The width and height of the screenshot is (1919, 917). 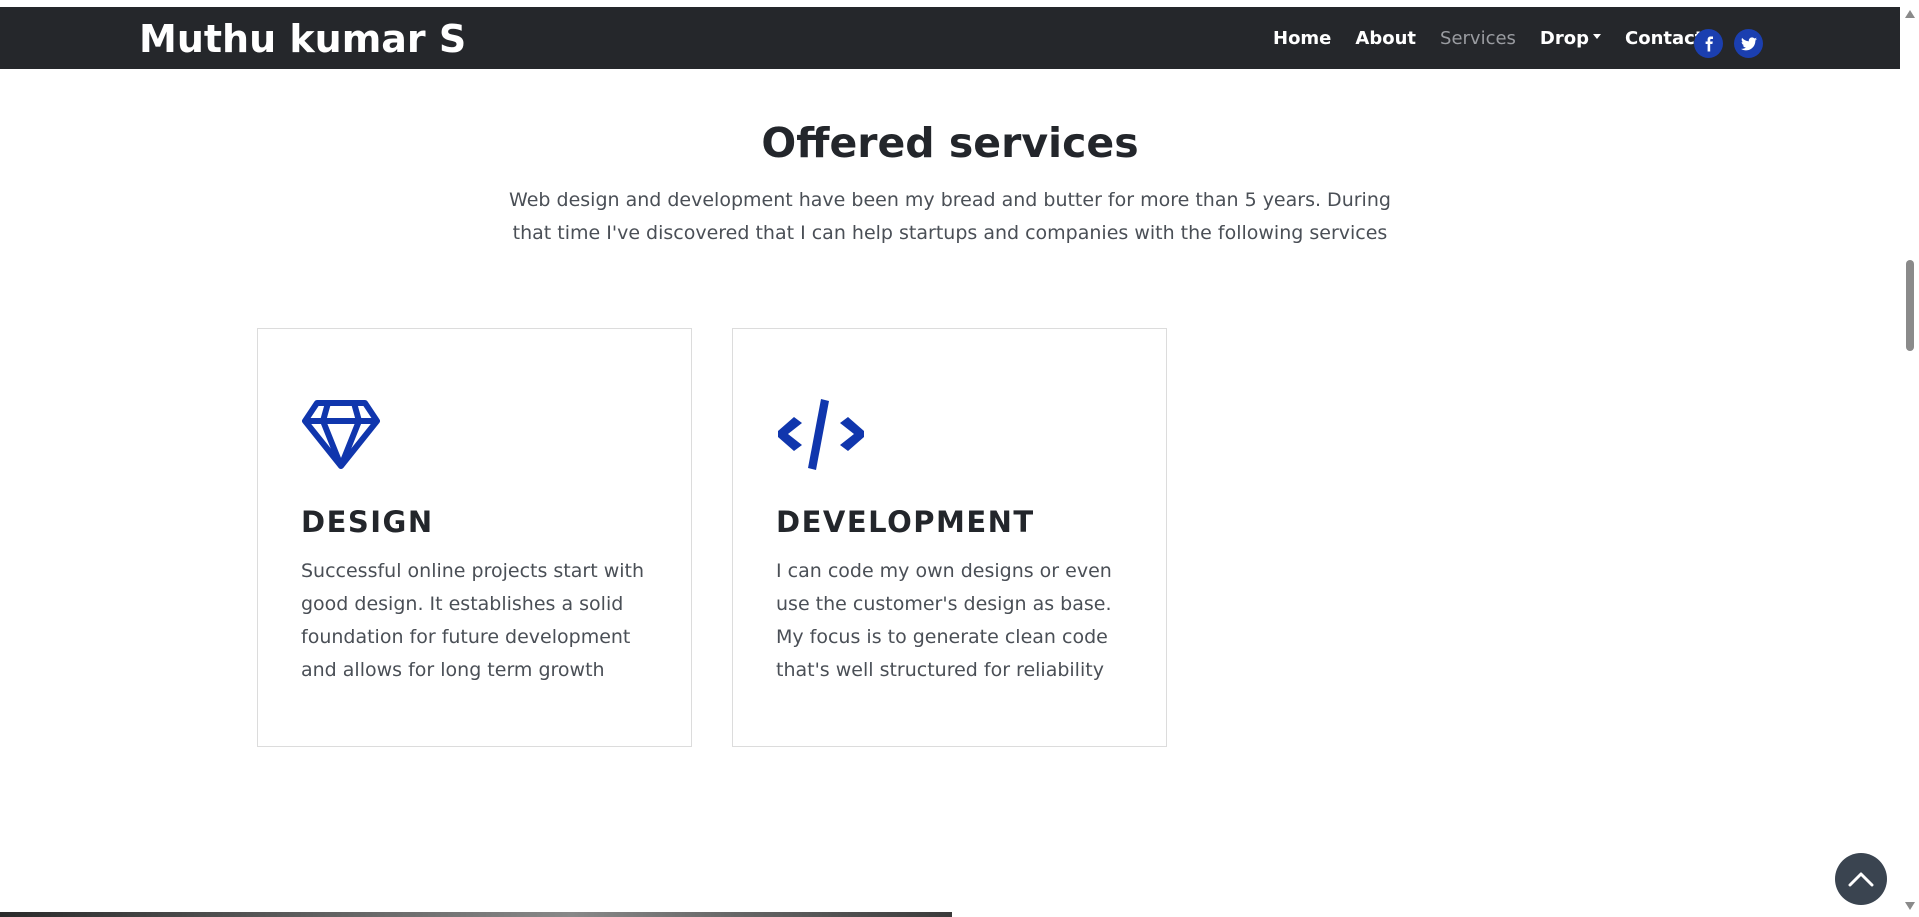 What do you see at coordinates (1564, 38) in the screenshot?
I see `nav-link-drop-label: Drop` at bounding box center [1564, 38].